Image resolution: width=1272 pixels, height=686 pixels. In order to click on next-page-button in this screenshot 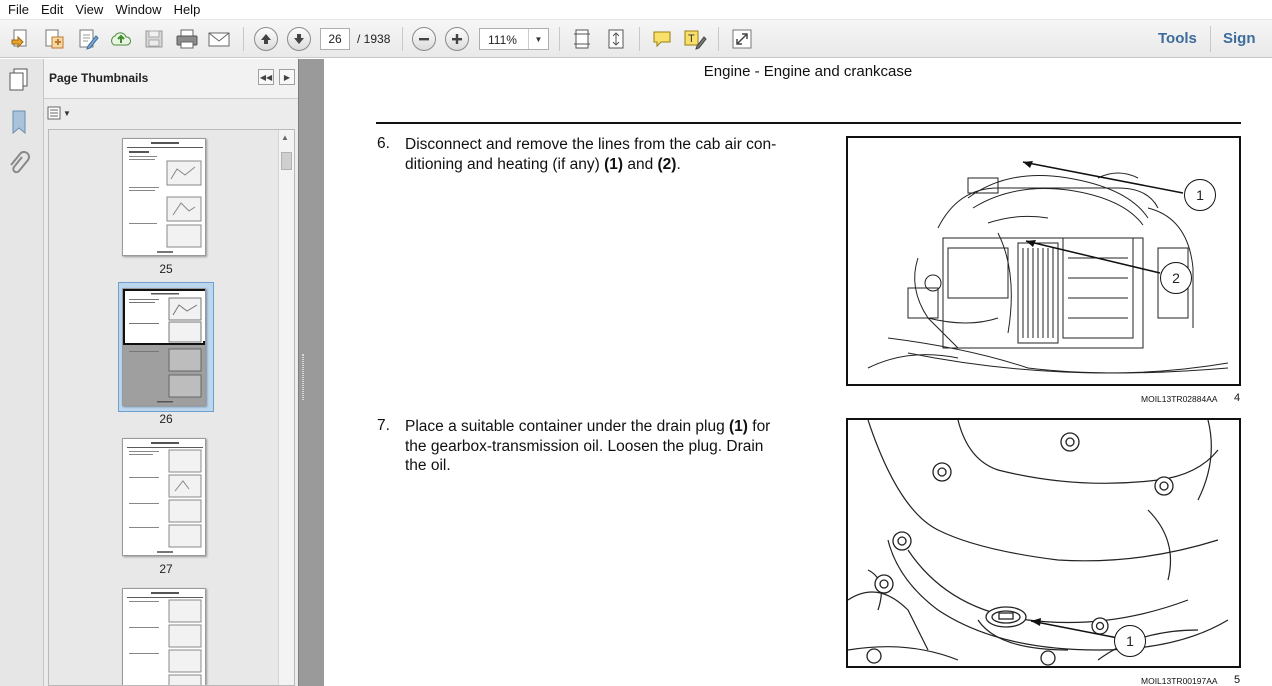, I will do `click(299, 39)`.